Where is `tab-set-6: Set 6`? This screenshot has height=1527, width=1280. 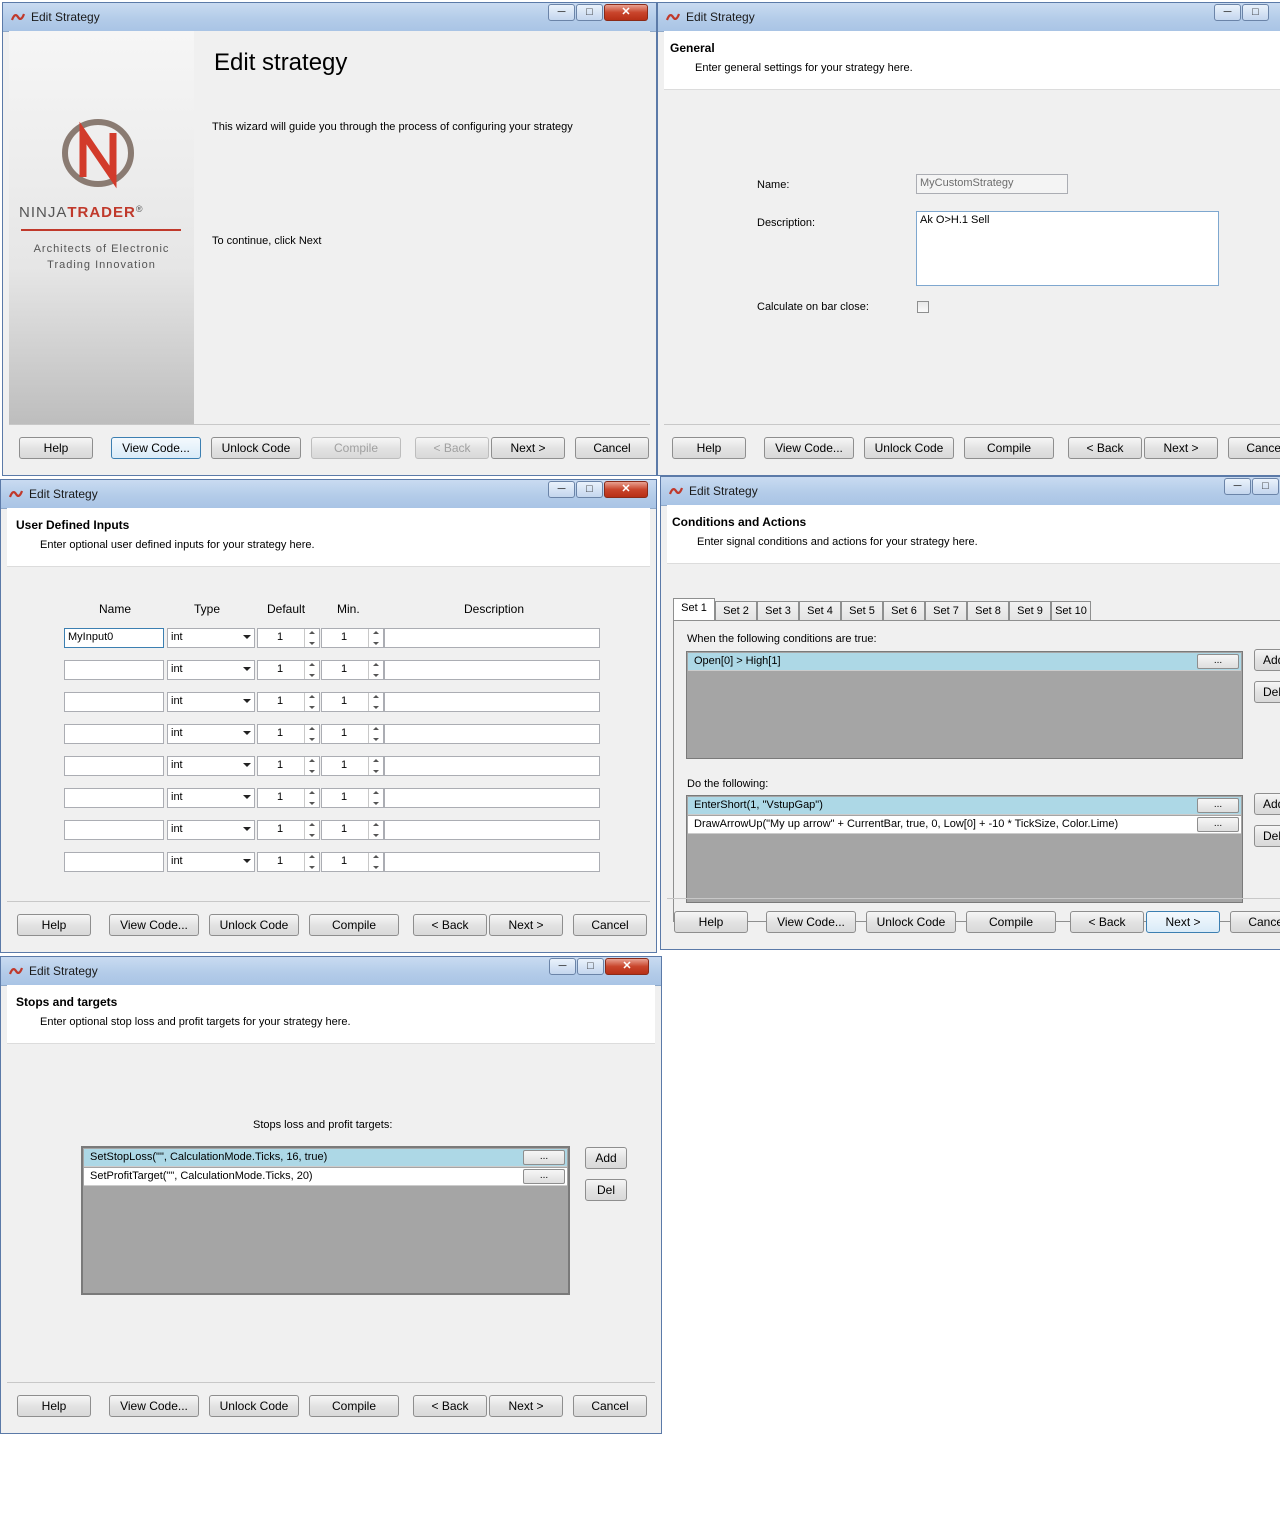
tab-set-6: Set 6 is located at coordinates (904, 610).